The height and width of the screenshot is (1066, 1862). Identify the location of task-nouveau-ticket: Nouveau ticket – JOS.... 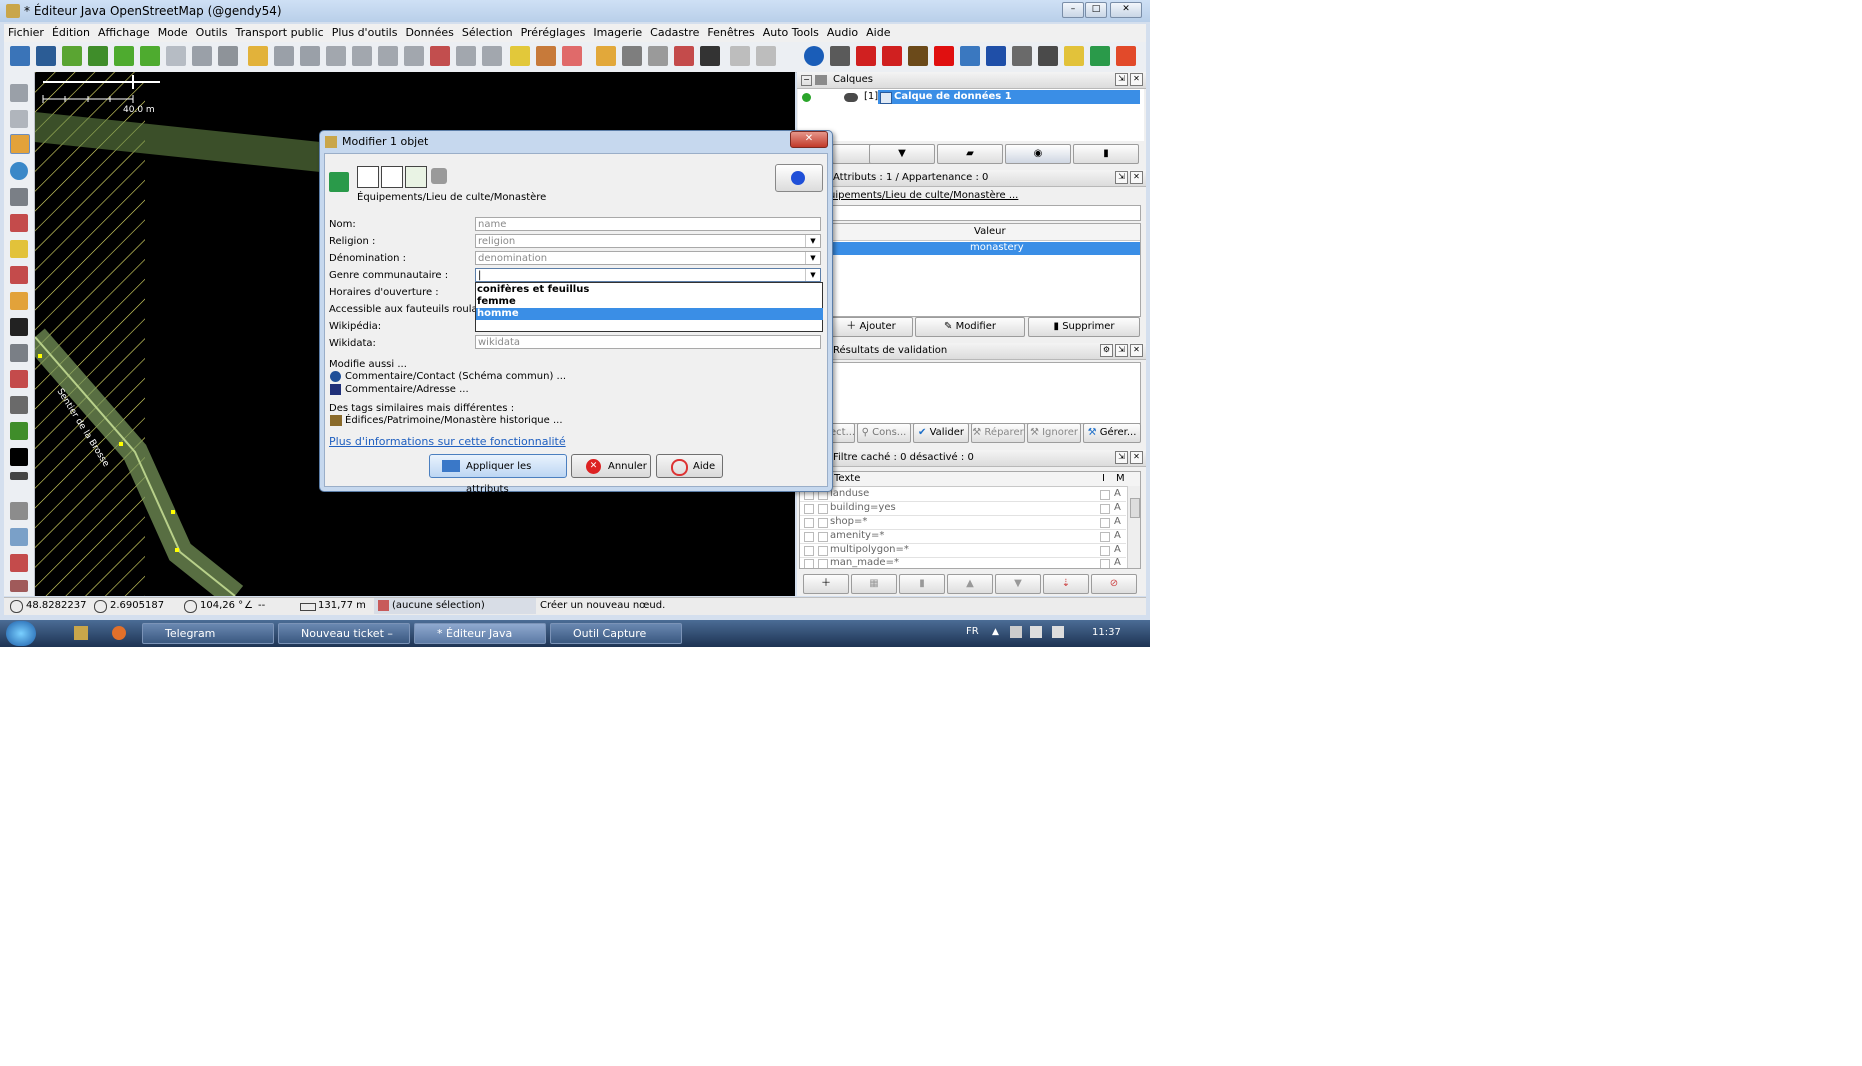
(344, 641).